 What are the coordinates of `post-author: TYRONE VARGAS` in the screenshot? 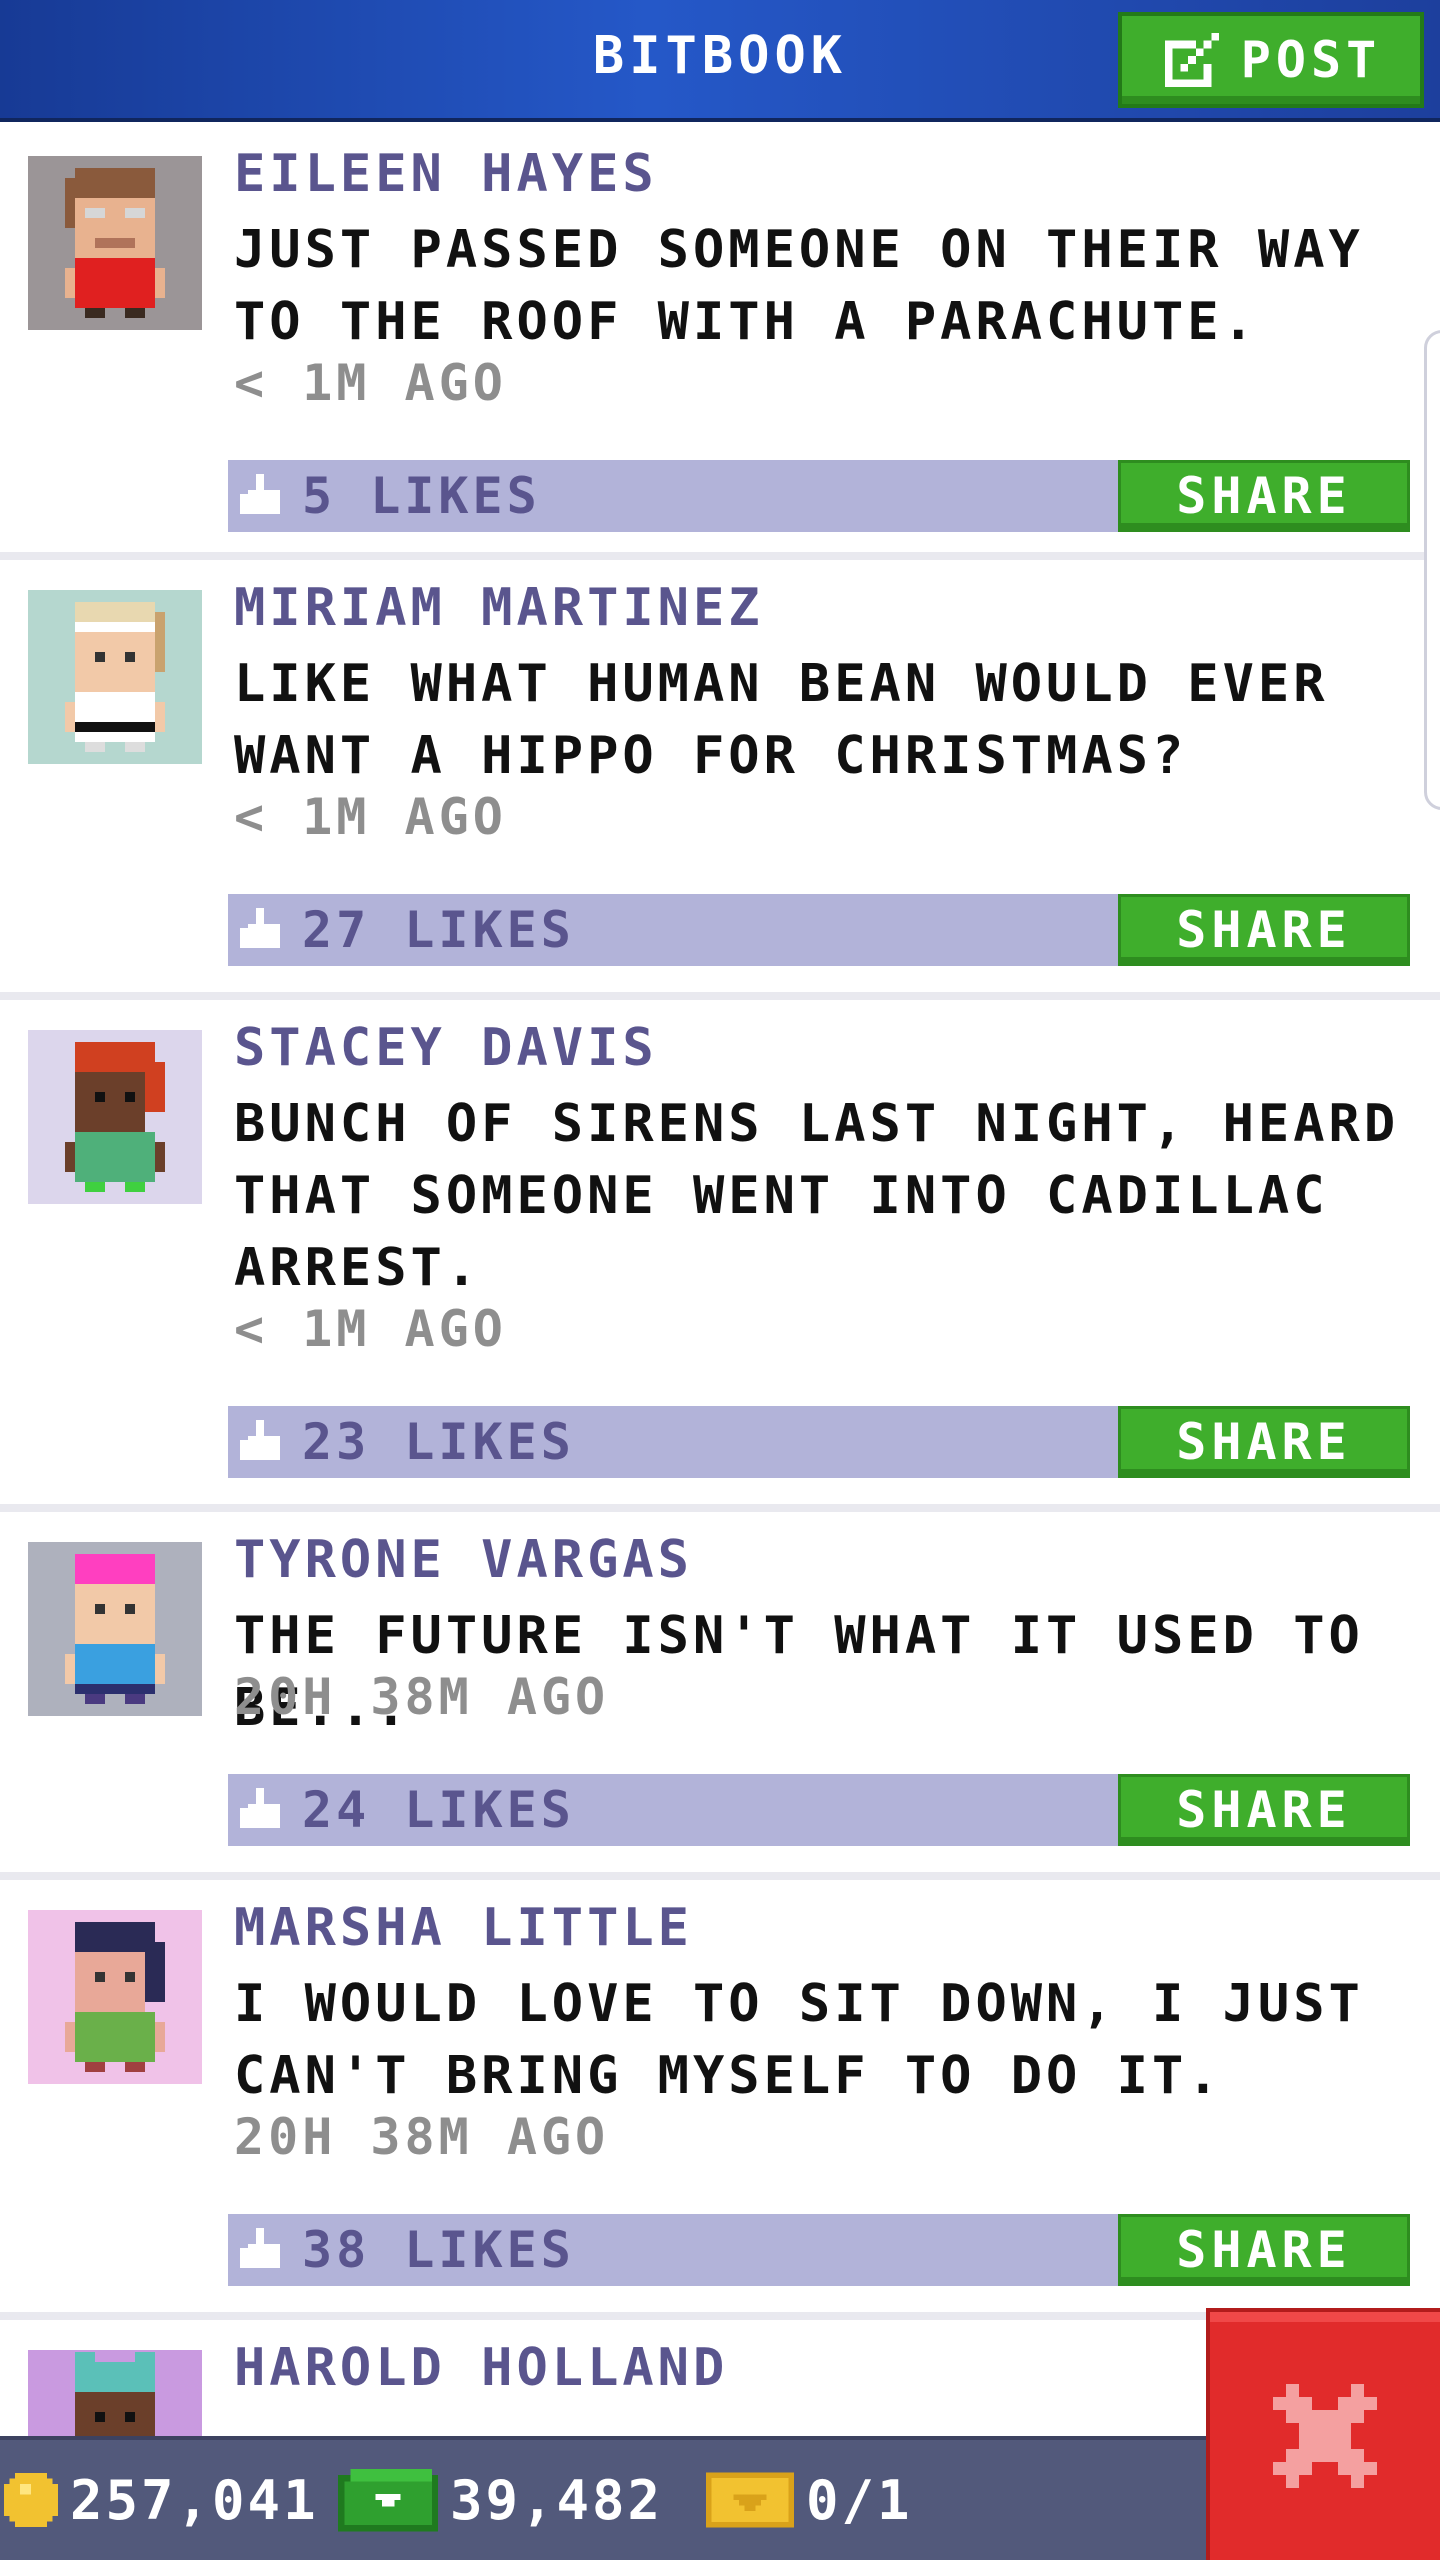 It's located at (463, 1560).